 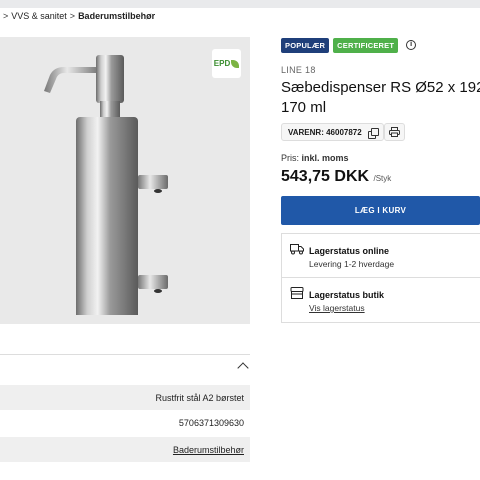 I want to click on product-badges: POPULÆR CERTIFICERET i, so click(x=380, y=45).